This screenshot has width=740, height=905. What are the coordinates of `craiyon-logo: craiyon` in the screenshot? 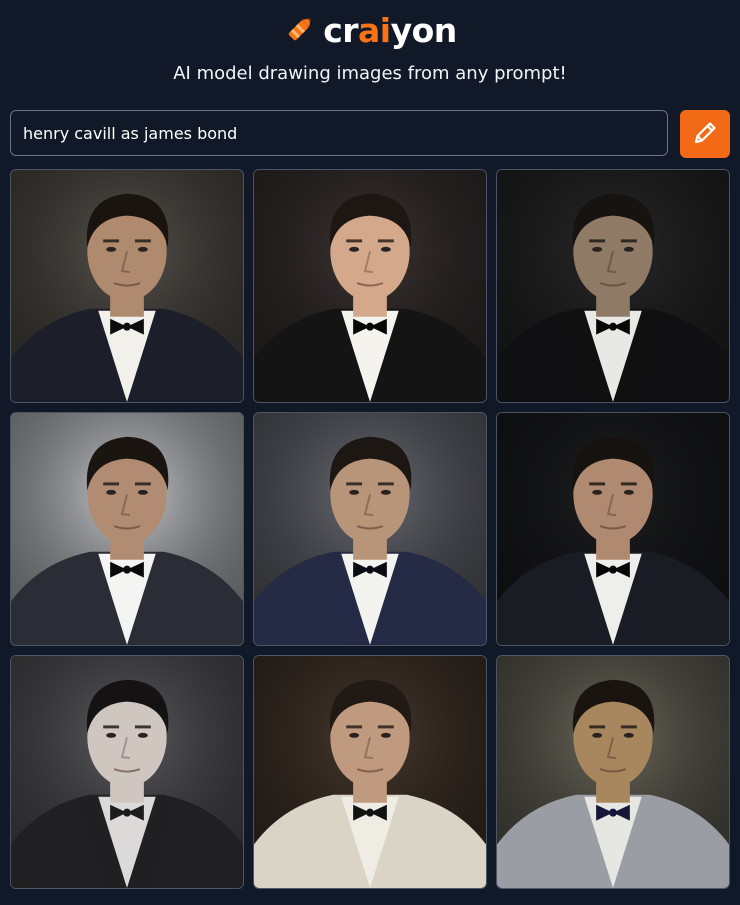 It's located at (370, 31).